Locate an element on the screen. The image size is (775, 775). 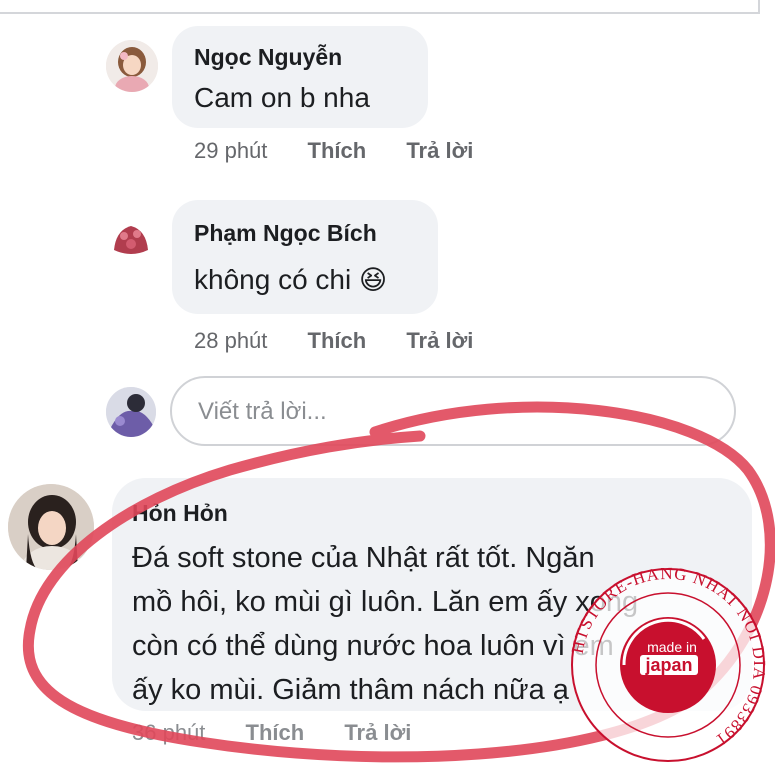
comment-text-body: không có chi is located at coordinates (273, 279).